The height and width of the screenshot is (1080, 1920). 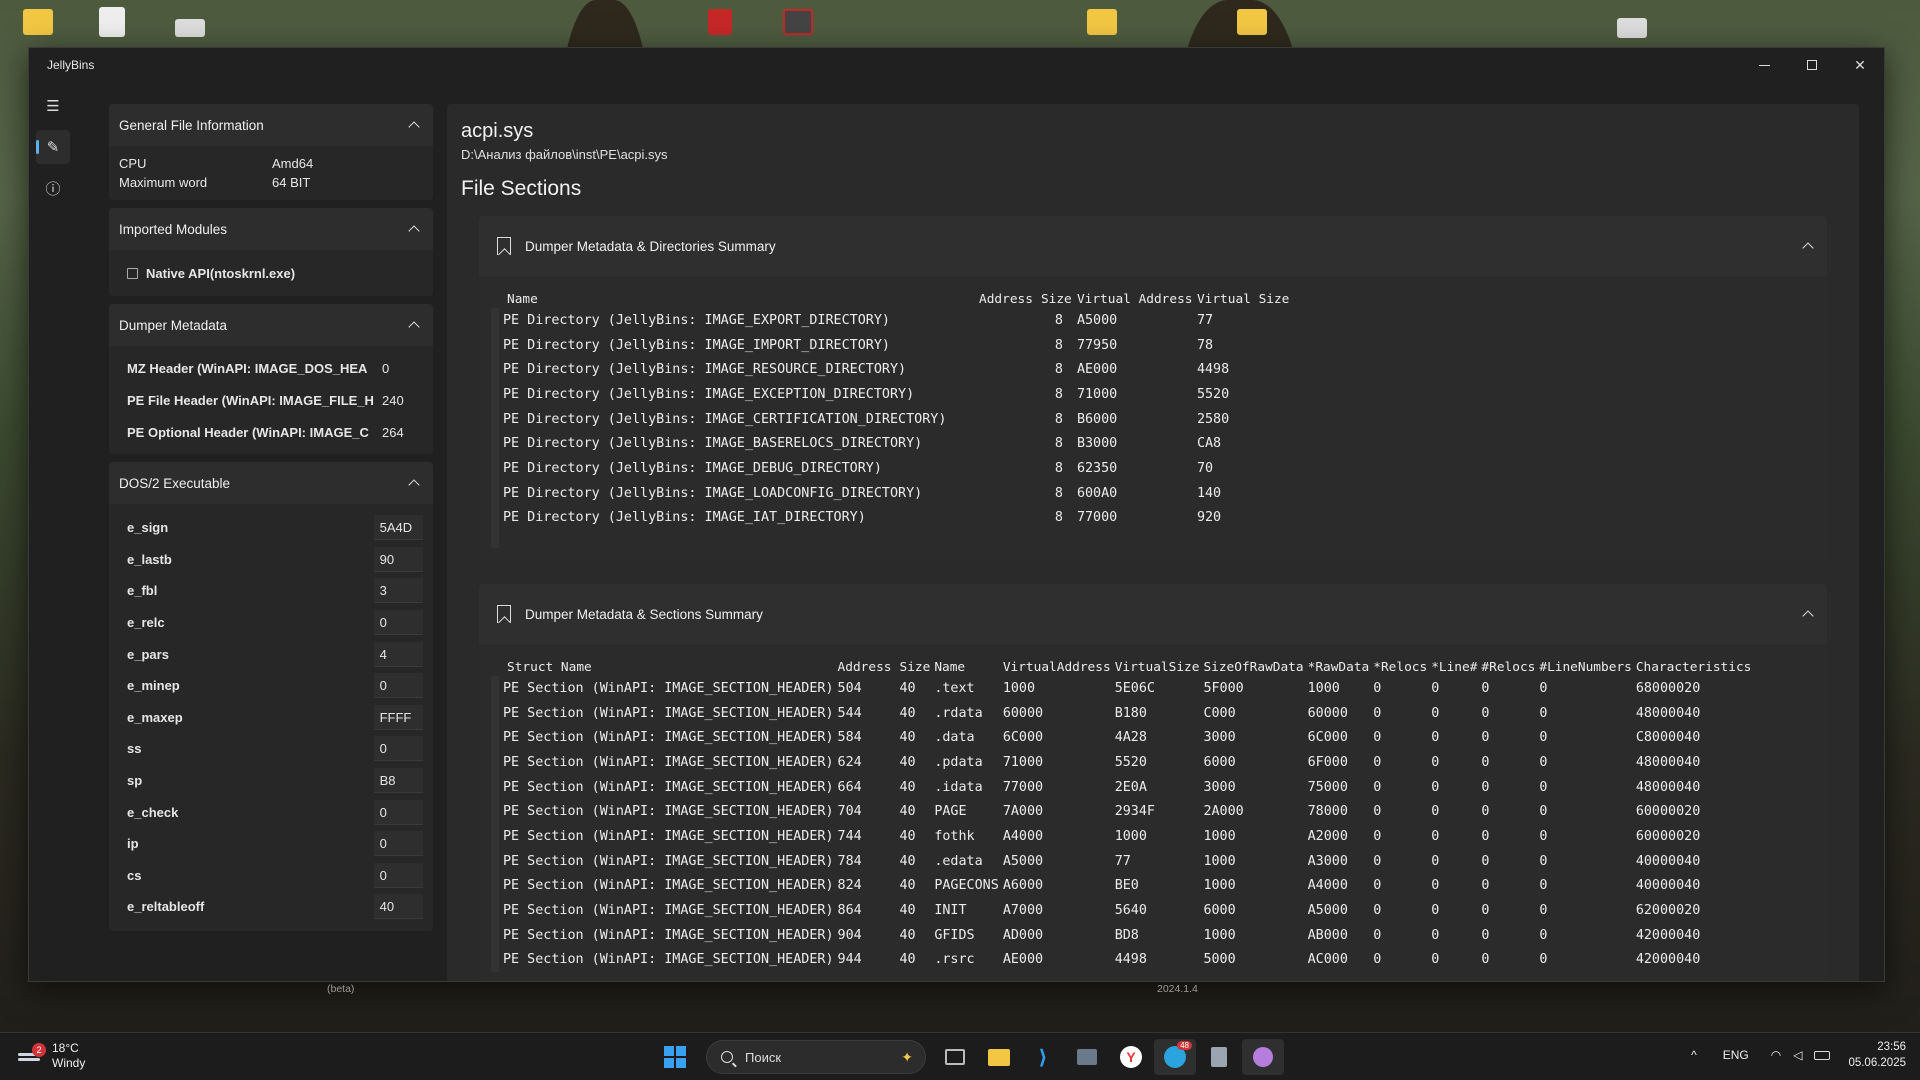 What do you see at coordinates (398, 654) in the screenshot?
I see `dos-field-value: 4` at bounding box center [398, 654].